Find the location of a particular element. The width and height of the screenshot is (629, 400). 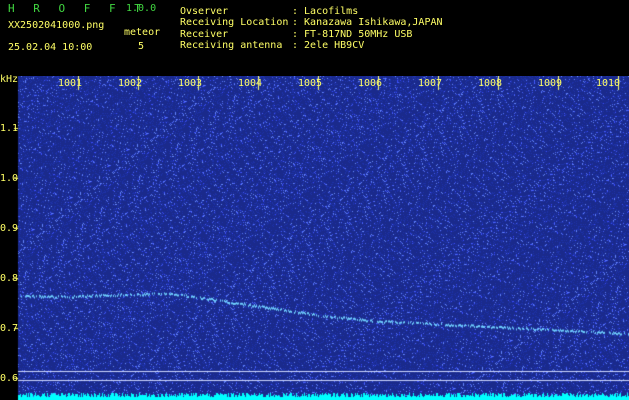

info-value-location: : Kanazawa Ishikawa,JAPAN is located at coordinates (367, 22).